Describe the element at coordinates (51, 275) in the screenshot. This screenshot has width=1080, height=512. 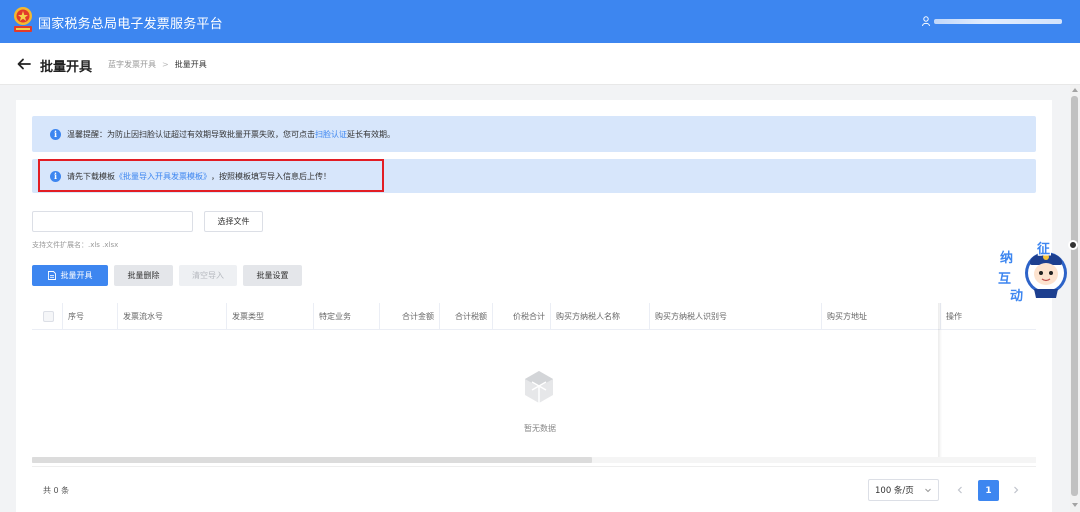
I see `document-icon` at that location.